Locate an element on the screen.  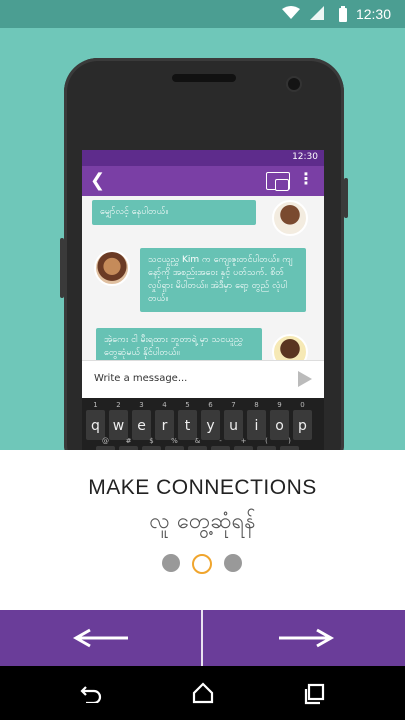
phone-speaker is located at coordinates (204, 78).